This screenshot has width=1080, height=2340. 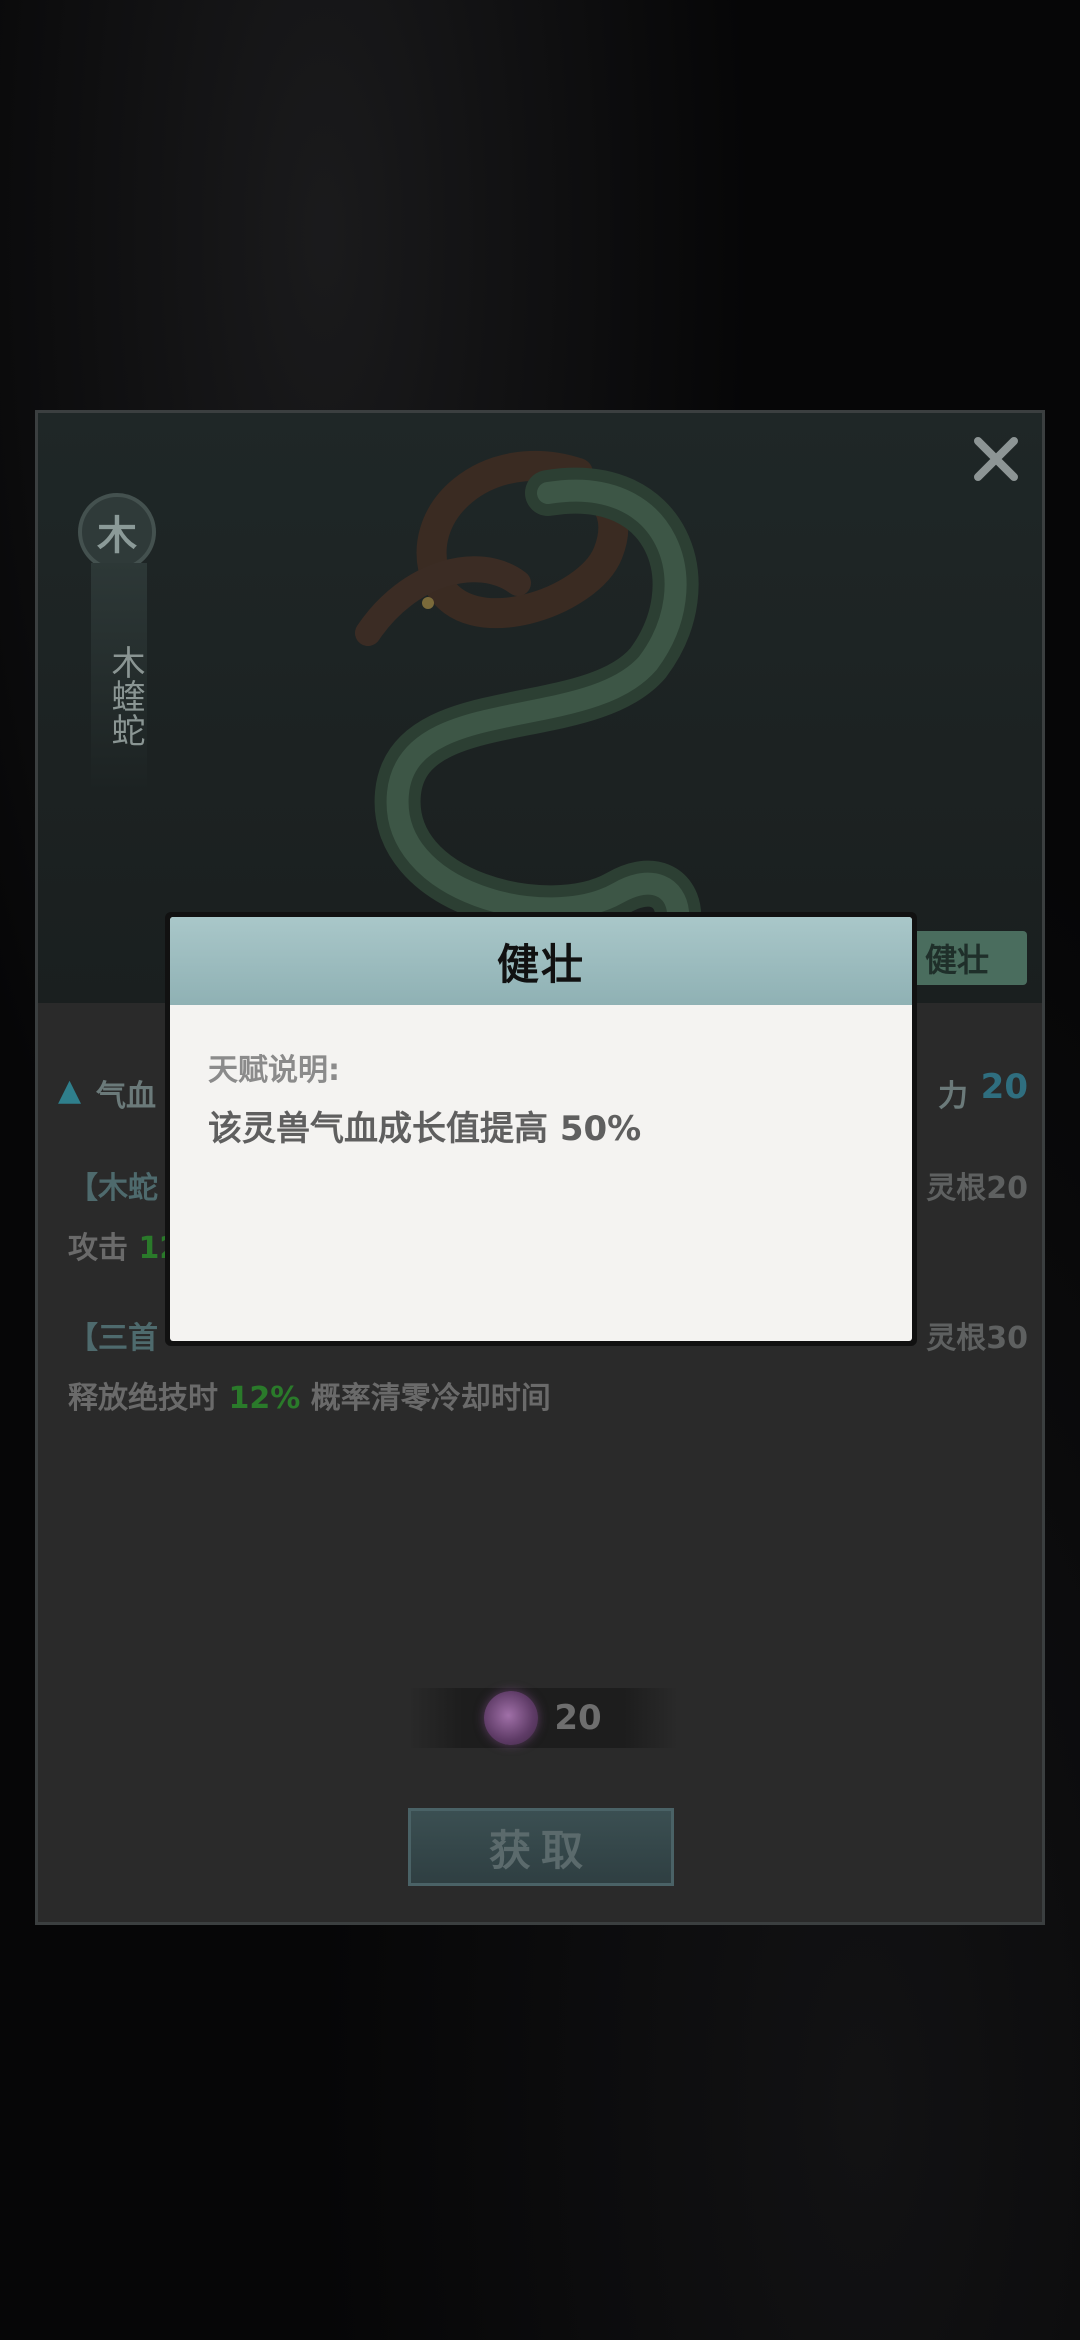 I want to click on talent-description-label: 天赋说明:, so click(x=274, y=1070).